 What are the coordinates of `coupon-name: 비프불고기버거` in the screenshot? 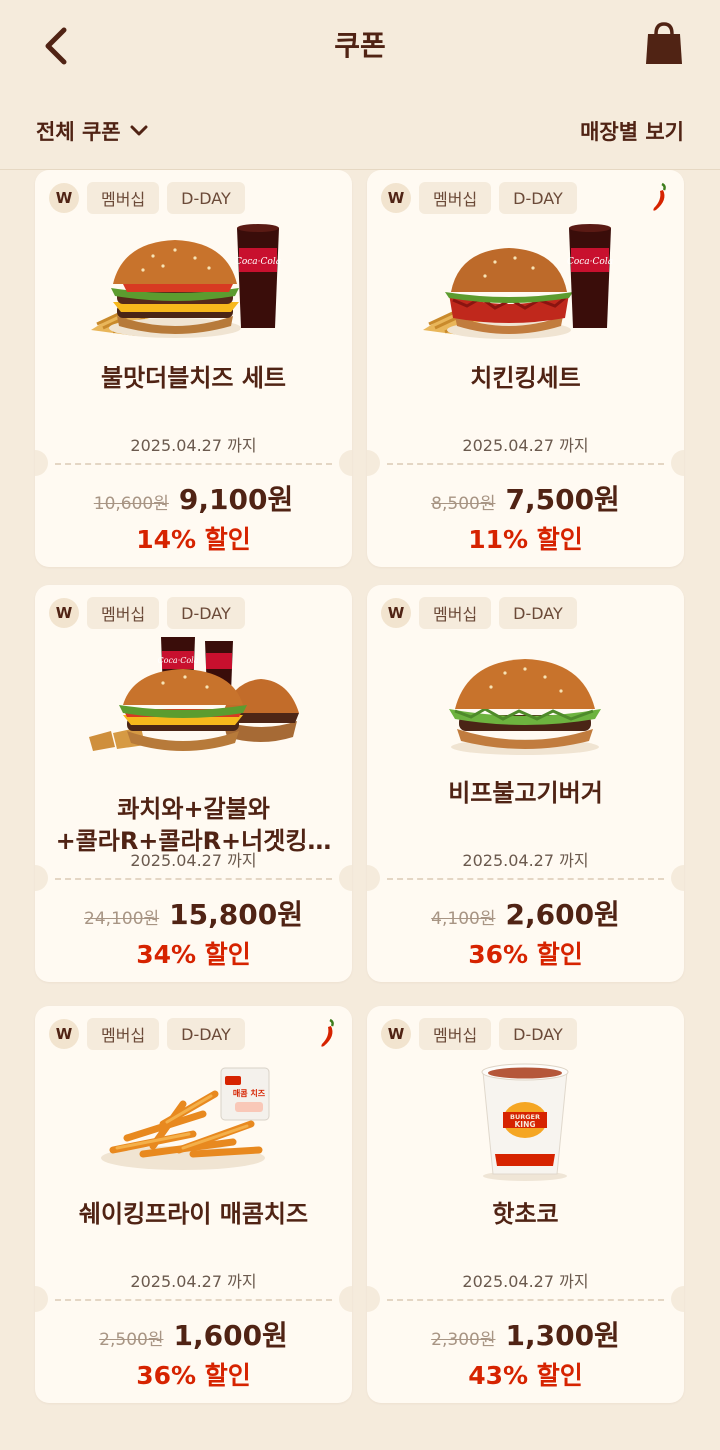 It's located at (525, 793).